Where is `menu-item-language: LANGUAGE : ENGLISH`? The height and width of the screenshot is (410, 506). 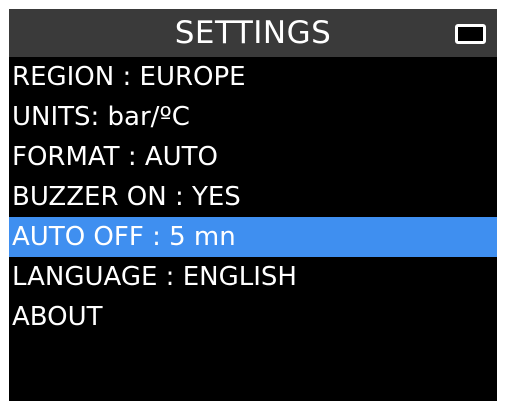
menu-item-language: LANGUAGE : ENGLISH is located at coordinates (253, 277).